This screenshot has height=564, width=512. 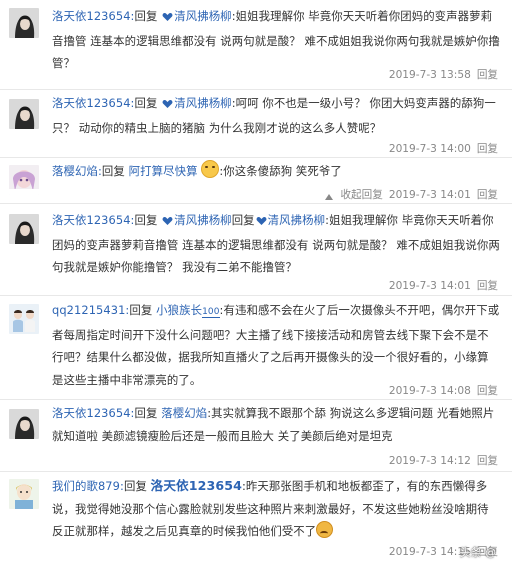 I want to click on comment-date: 2019-7-3 14:08, so click(x=429, y=391).